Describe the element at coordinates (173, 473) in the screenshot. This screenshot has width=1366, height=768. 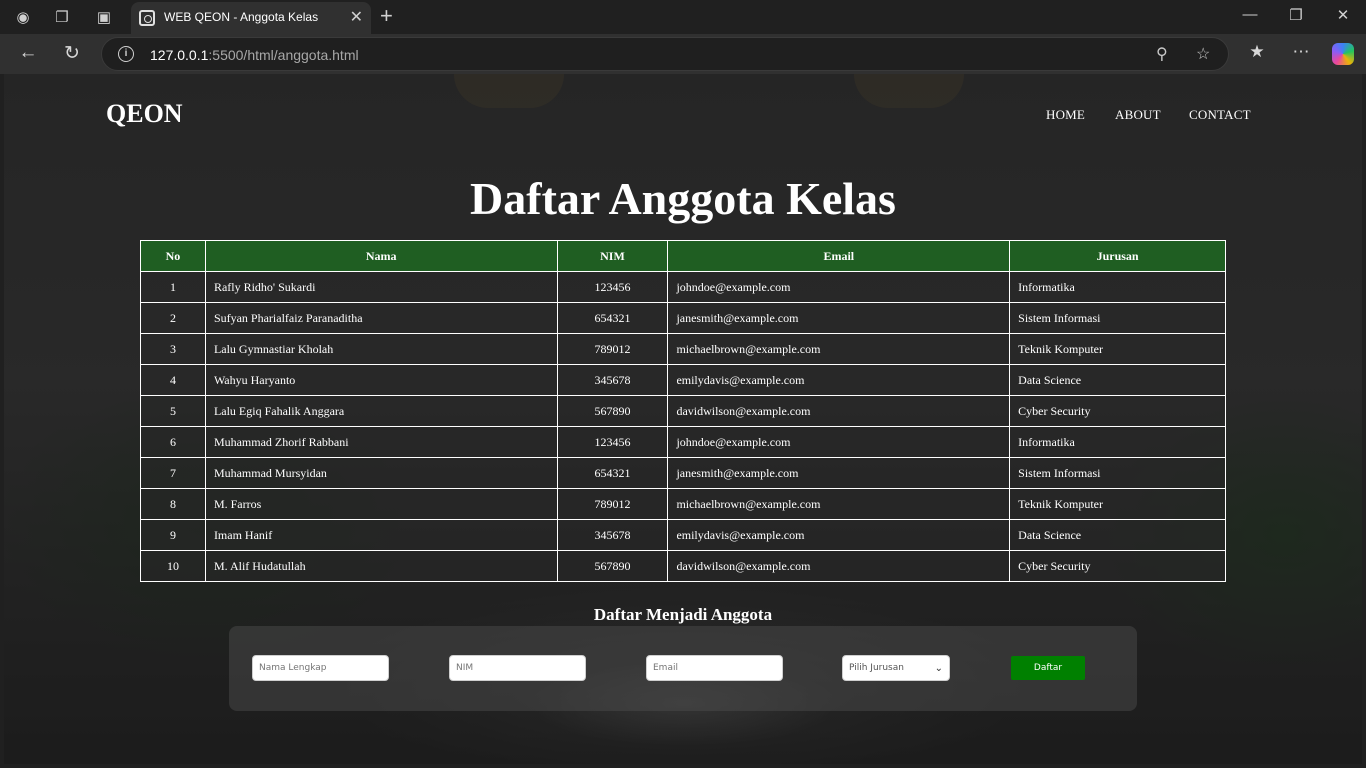
I see `cell-no: 7` at that location.